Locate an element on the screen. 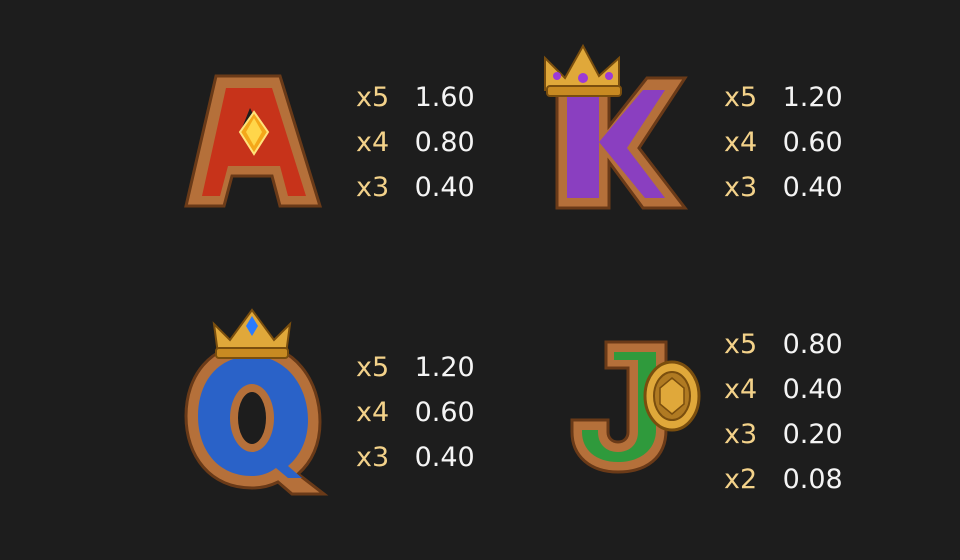 The height and width of the screenshot is (560, 960). pay-row: x2 0.08 is located at coordinates (783, 479).